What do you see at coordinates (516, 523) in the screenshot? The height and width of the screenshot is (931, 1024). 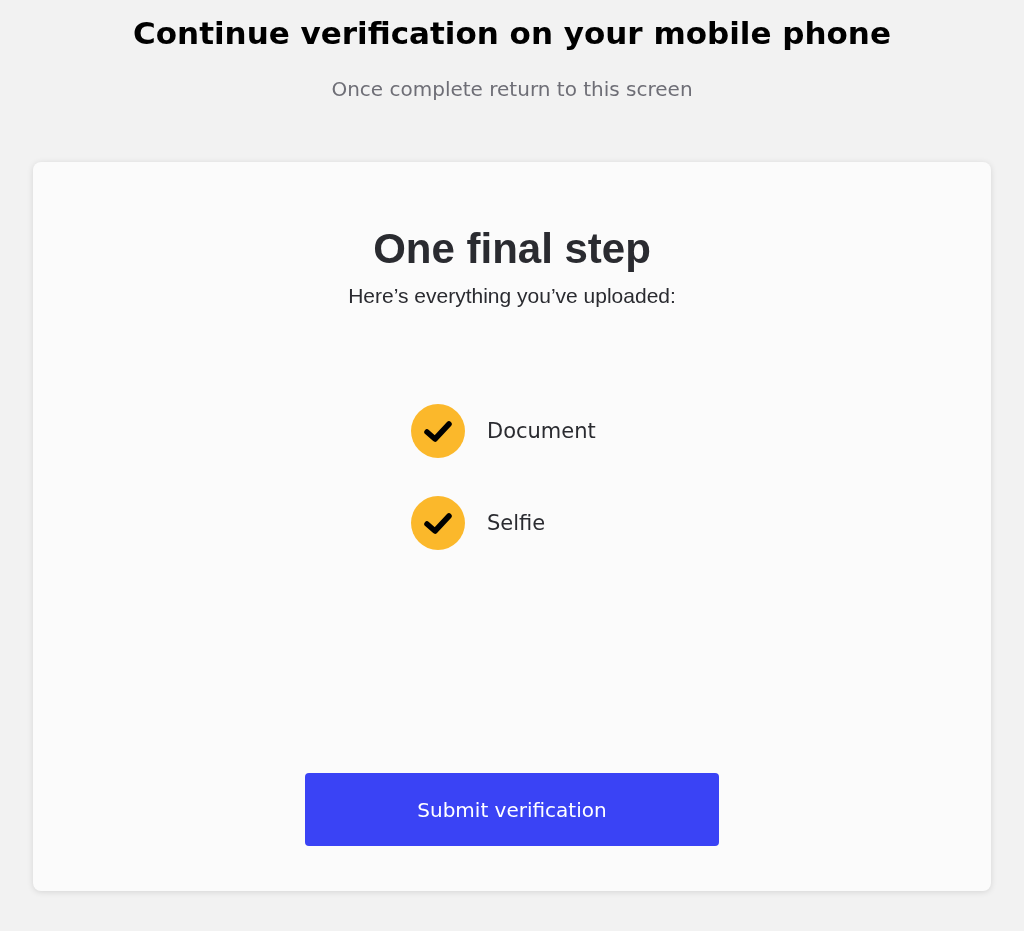 I see `item-label: Selfie` at bounding box center [516, 523].